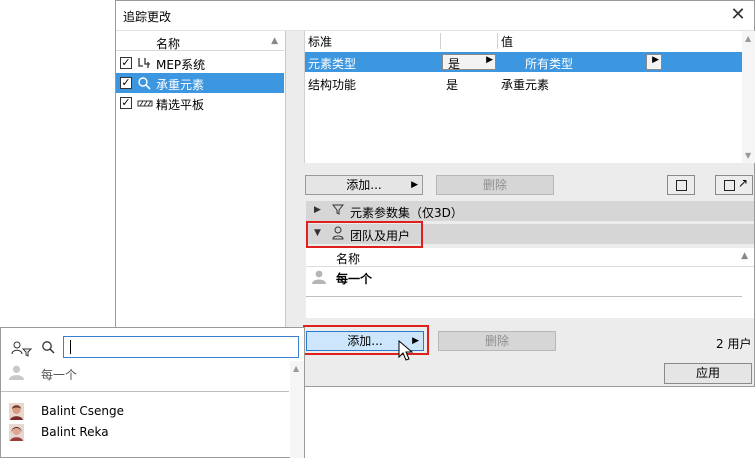  I want to click on list-item-user: Balint Csenge, so click(145, 411).